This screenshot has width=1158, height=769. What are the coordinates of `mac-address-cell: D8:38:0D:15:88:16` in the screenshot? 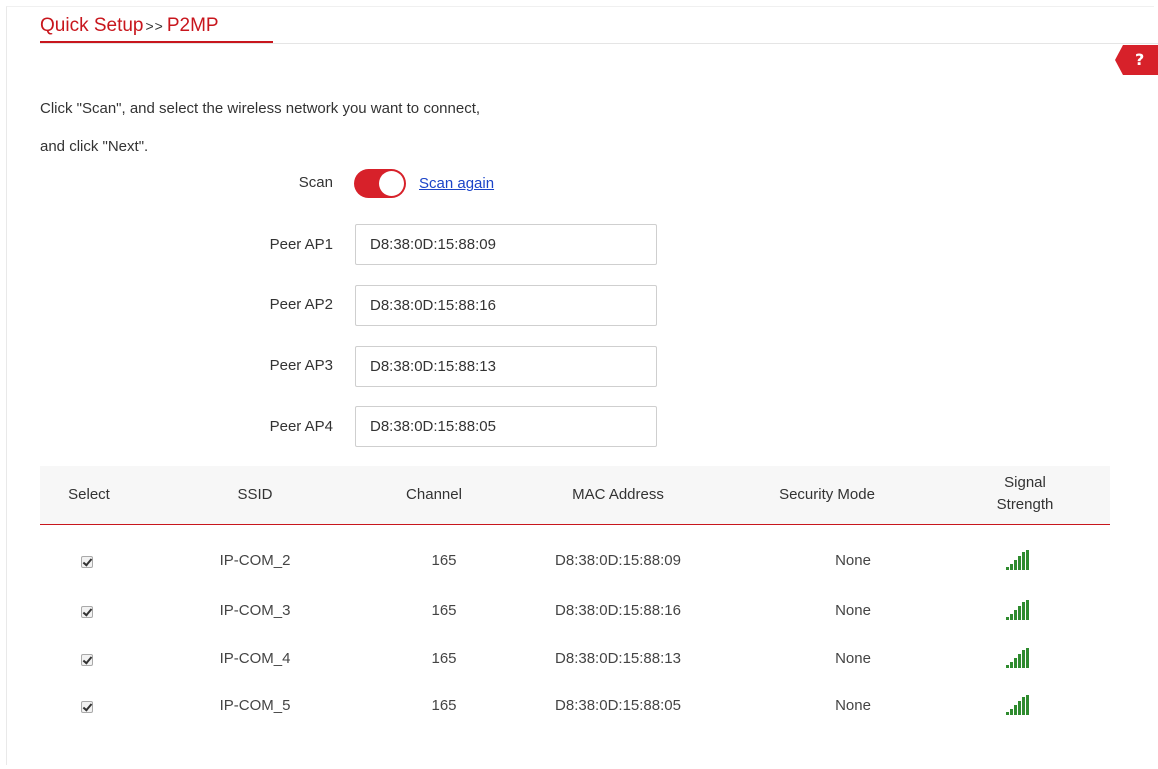 It's located at (618, 610).